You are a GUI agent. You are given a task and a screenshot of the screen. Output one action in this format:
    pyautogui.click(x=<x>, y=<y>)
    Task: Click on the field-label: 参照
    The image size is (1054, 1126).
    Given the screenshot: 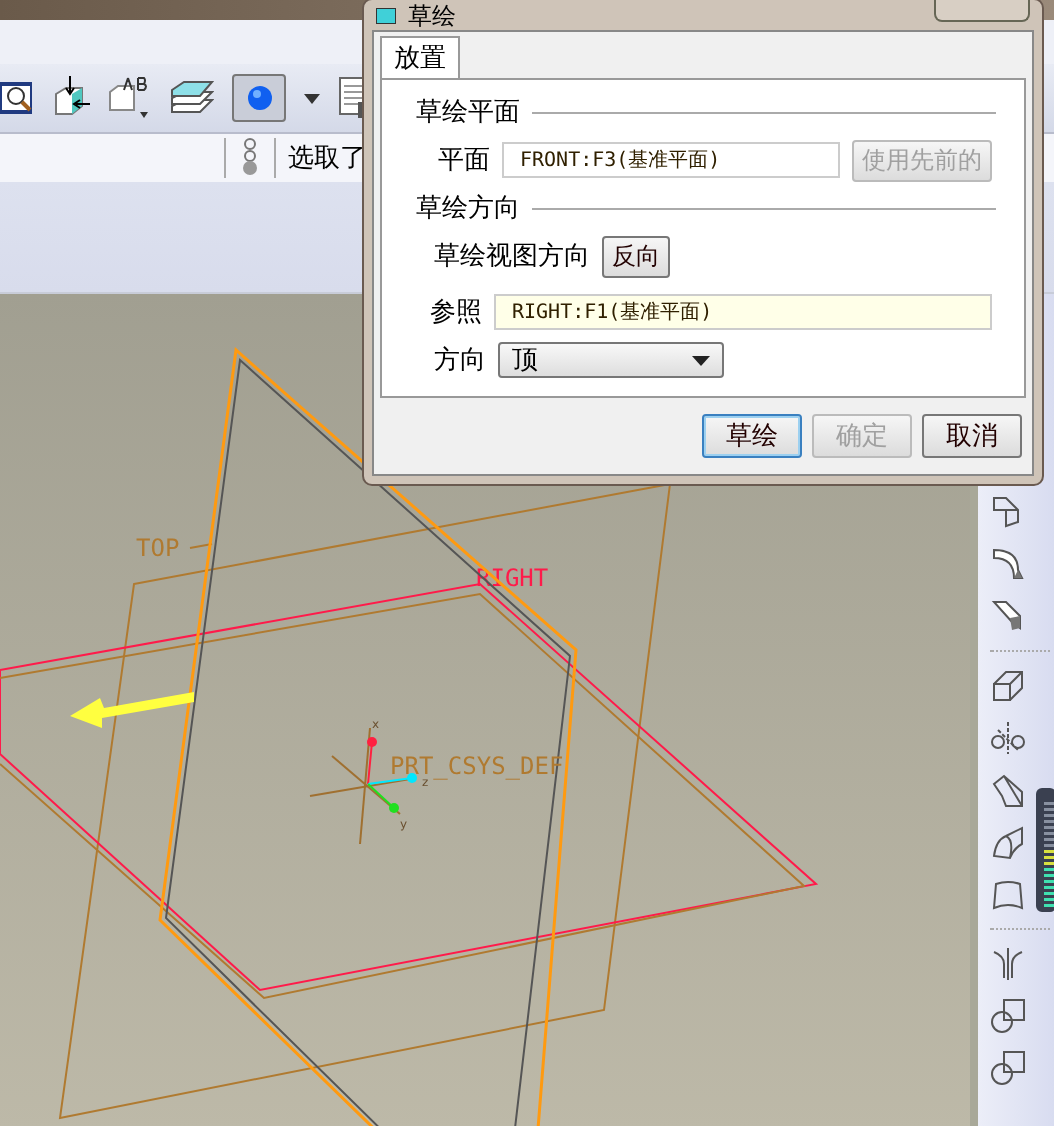 What is the action you would take?
    pyautogui.click(x=456, y=313)
    